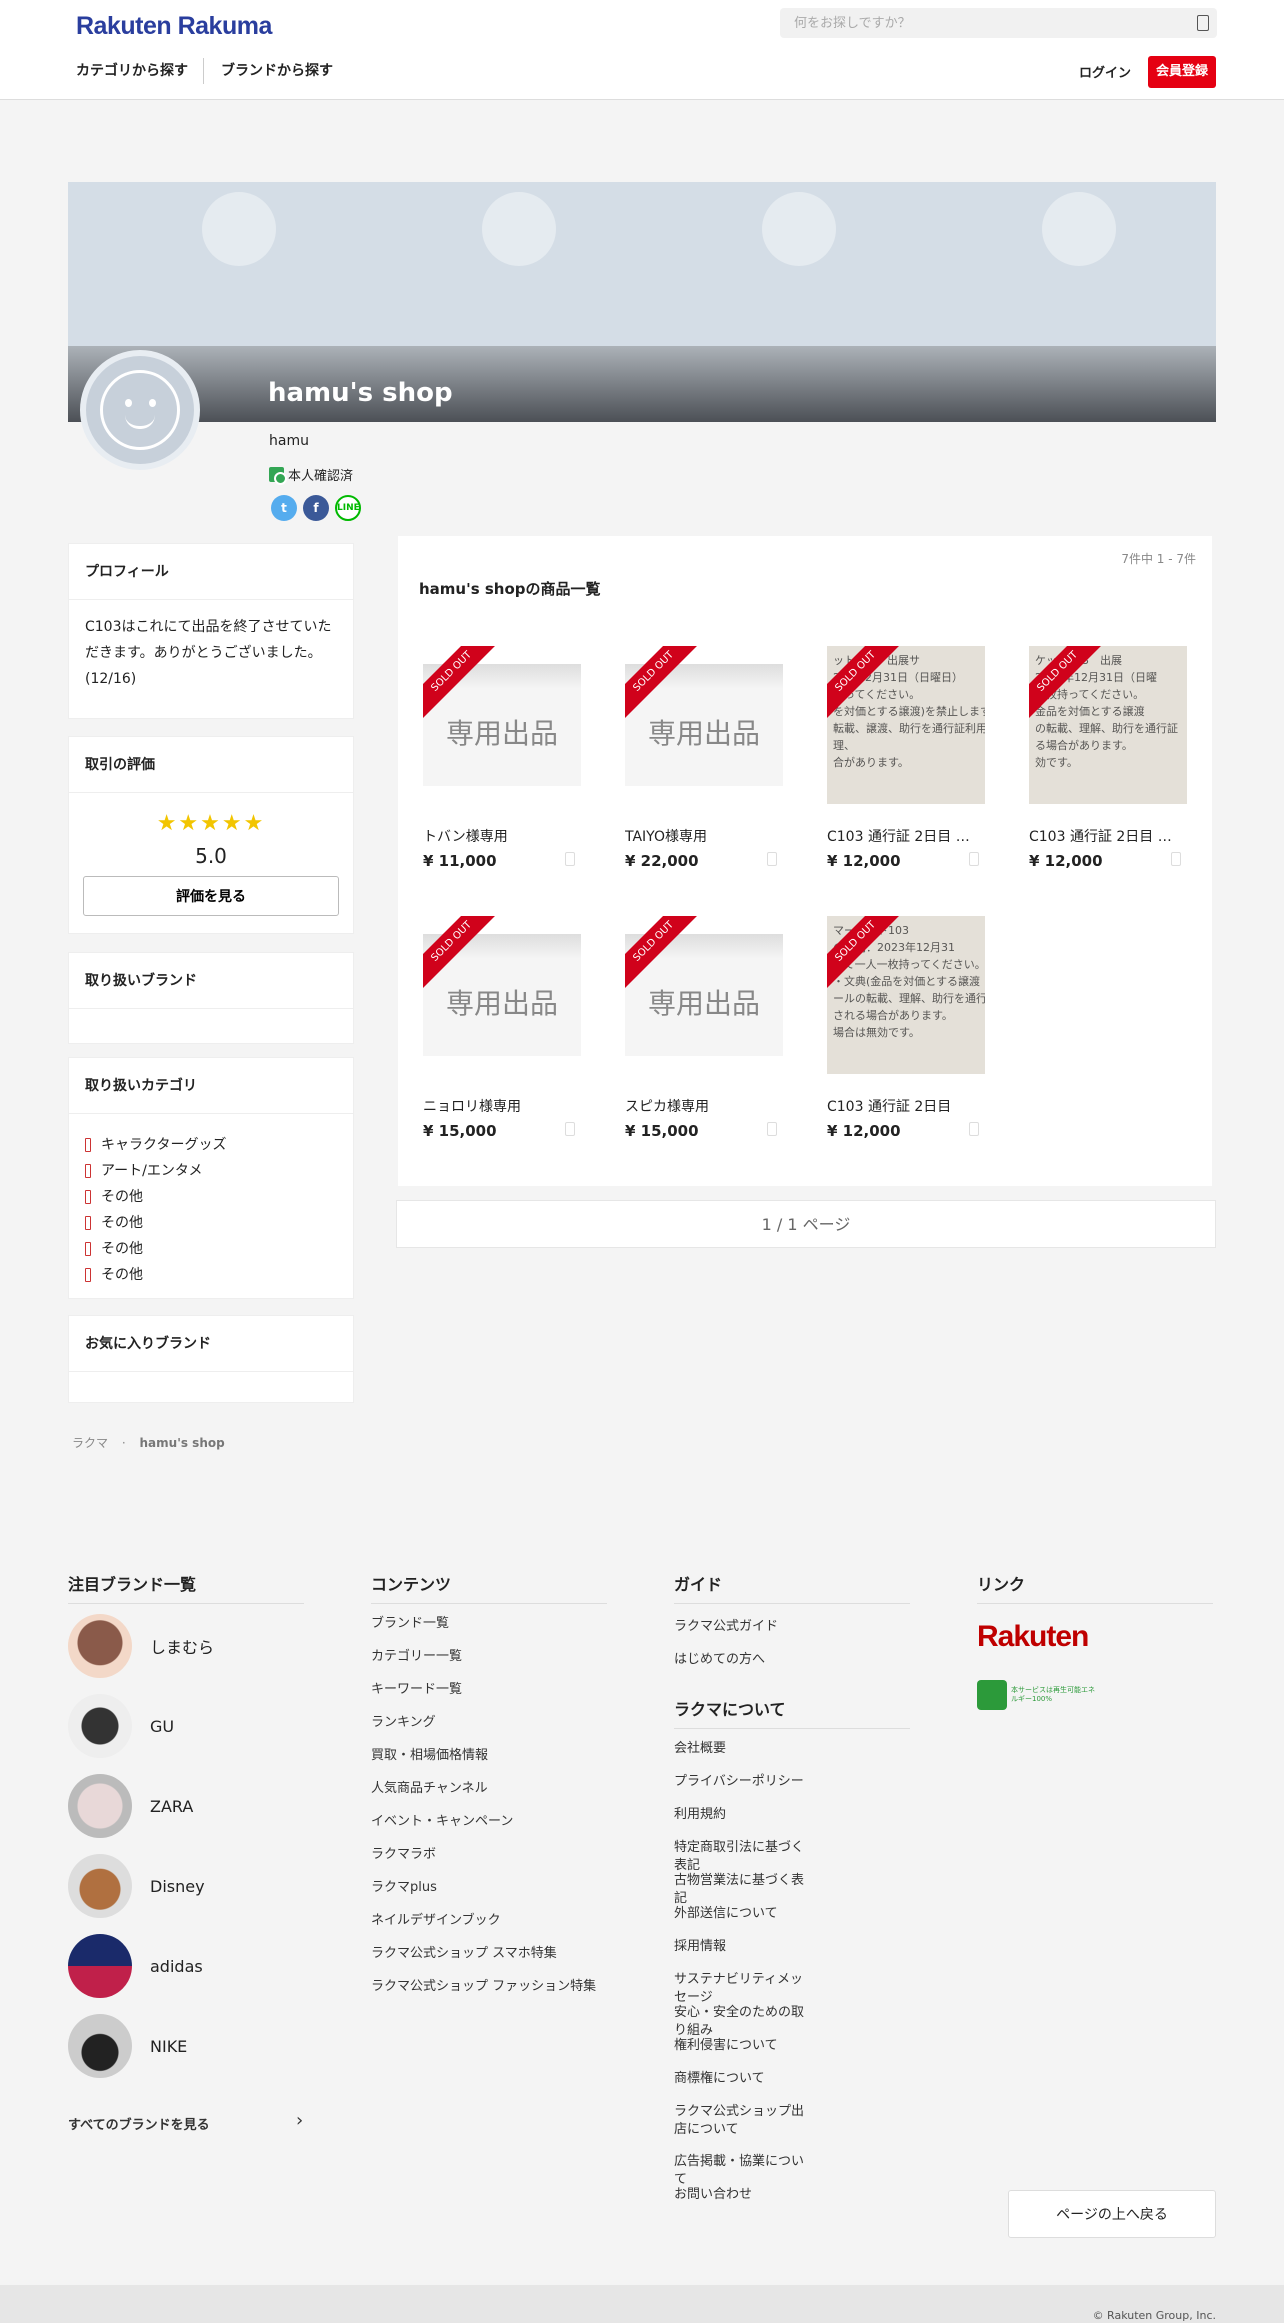 This screenshot has width=1284, height=2323. Describe the element at coordinates (498, 836) in the screenshot. I see `product-name: トバン様専用` at that location.